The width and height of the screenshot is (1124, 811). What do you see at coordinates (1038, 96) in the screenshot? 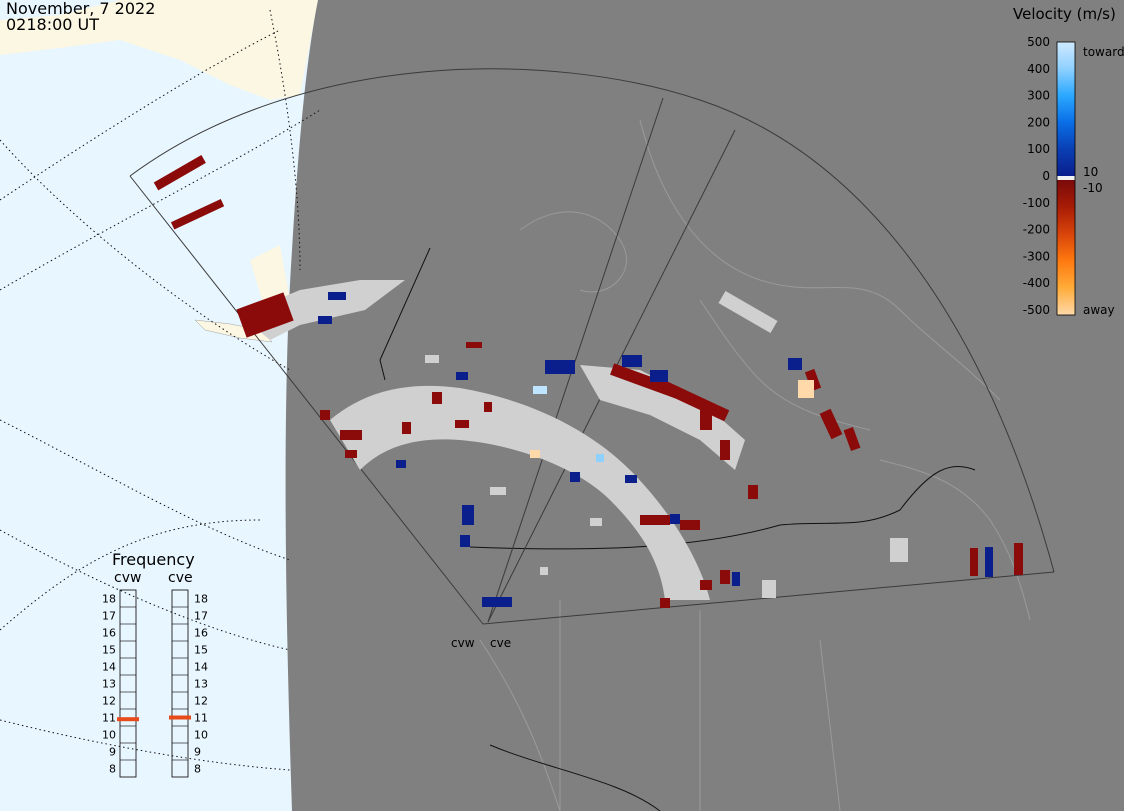
I see `colorbar-tick-label: 300` at bounding box center [1038, 96].